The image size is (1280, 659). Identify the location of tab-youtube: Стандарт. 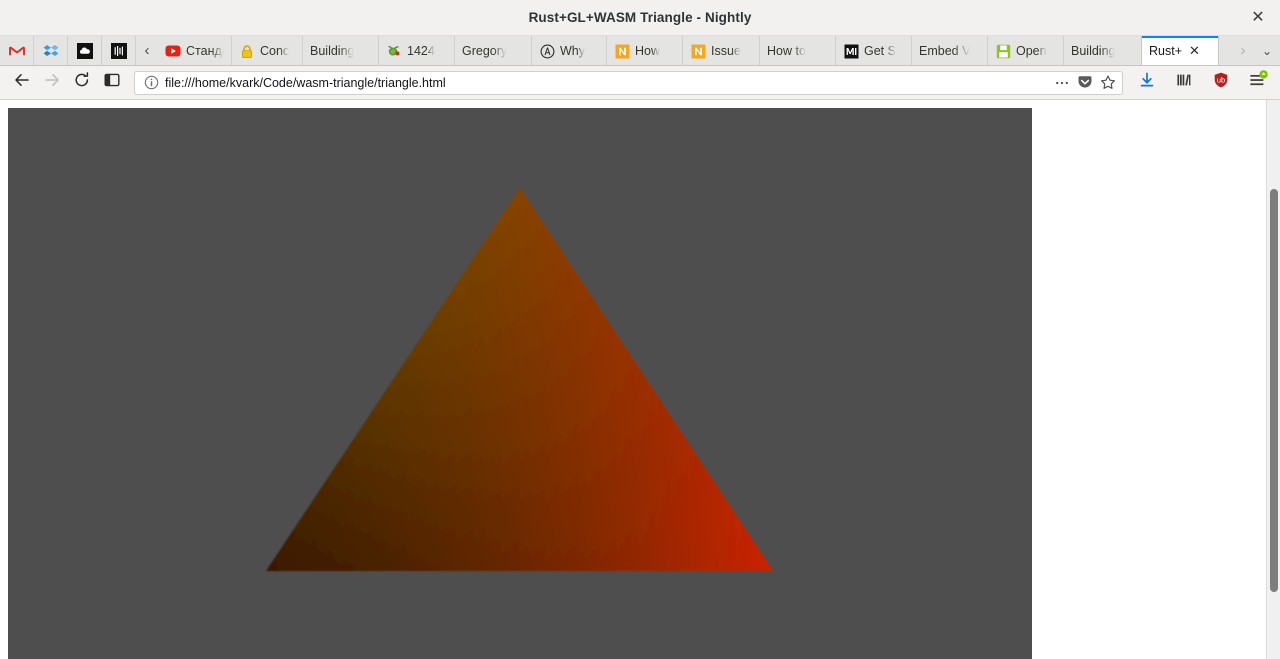
(195, 50).